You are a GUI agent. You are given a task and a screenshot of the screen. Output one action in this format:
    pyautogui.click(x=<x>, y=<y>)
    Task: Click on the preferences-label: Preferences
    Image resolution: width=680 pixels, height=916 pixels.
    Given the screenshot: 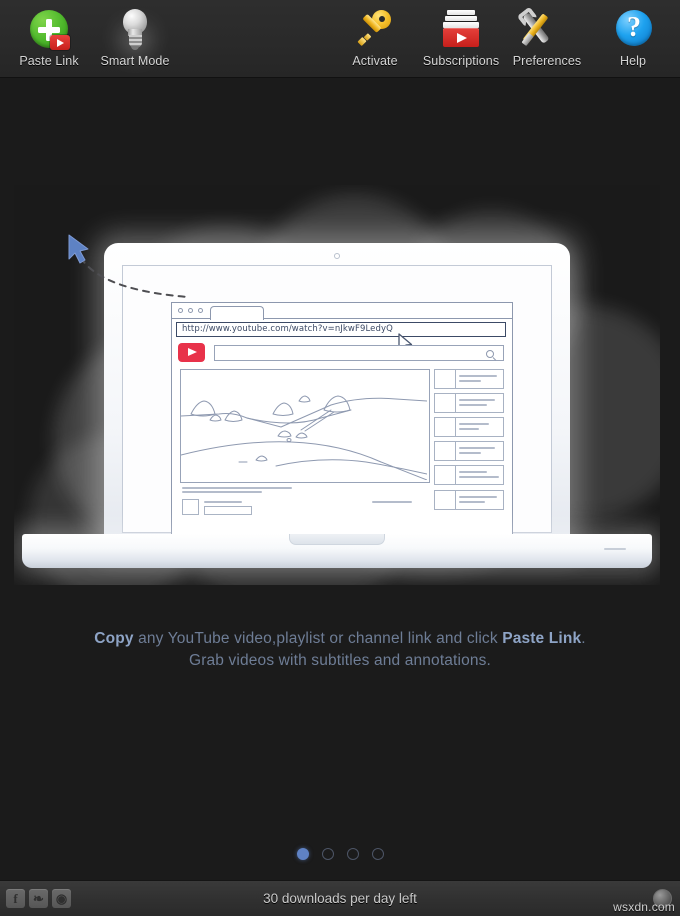 What is the action you would take?
    pyautogui.click(x=547, y=61)
    